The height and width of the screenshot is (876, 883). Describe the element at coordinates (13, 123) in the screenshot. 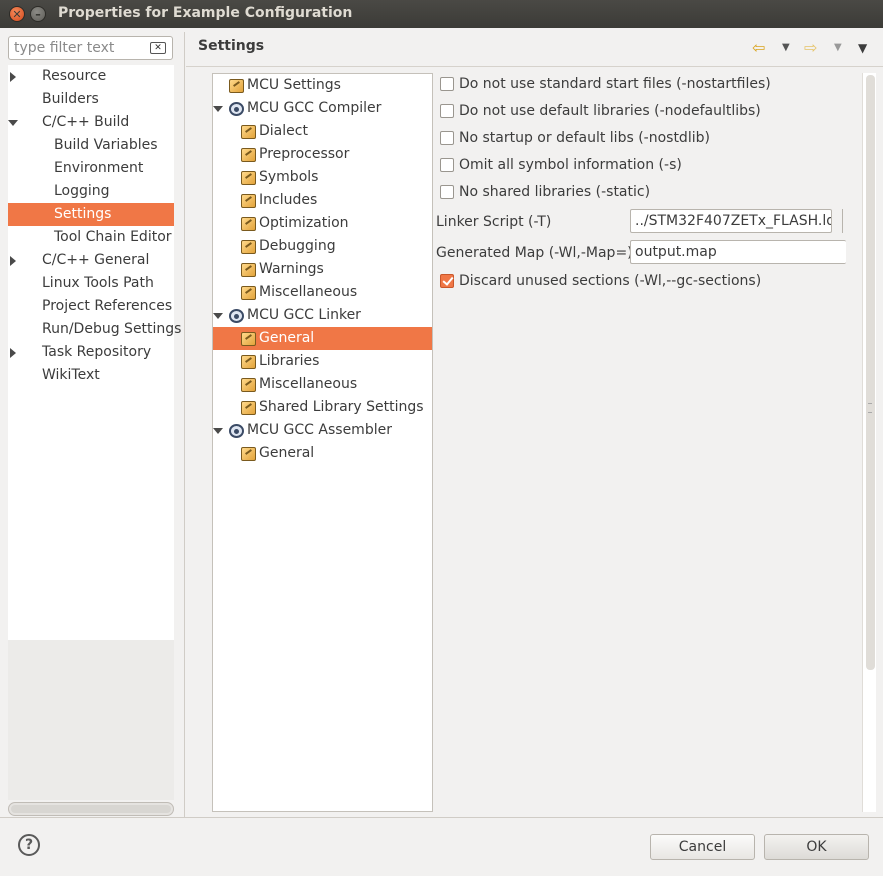

I see `collapse-c-cpp-build-icon` at that location.